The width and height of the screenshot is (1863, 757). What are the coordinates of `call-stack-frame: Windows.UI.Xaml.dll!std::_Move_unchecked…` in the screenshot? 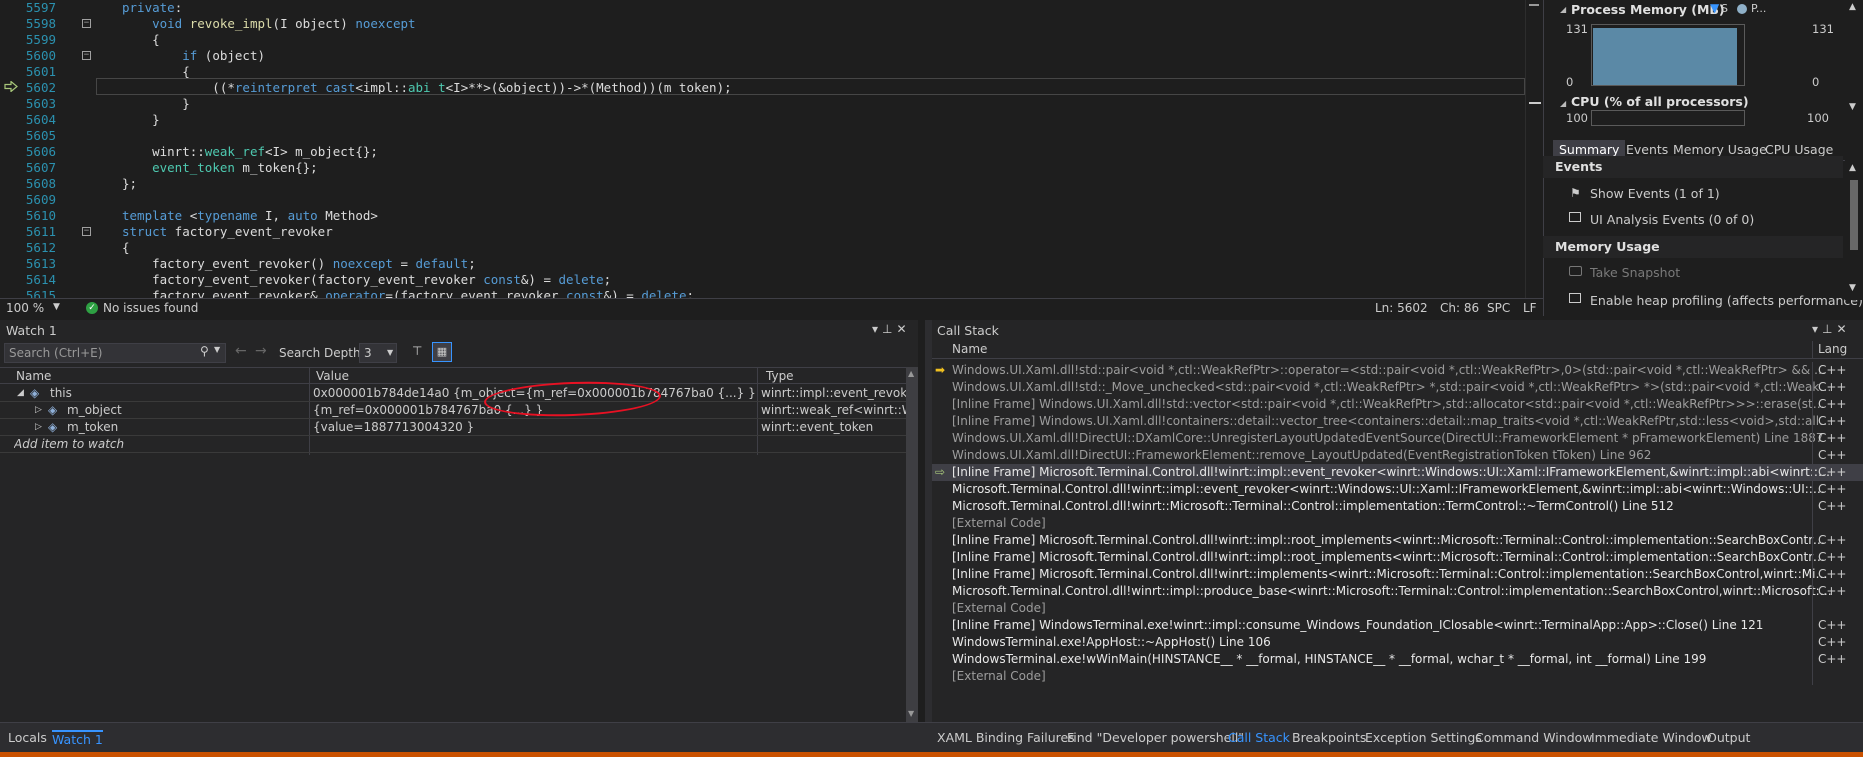 It's located at (1397, 387).